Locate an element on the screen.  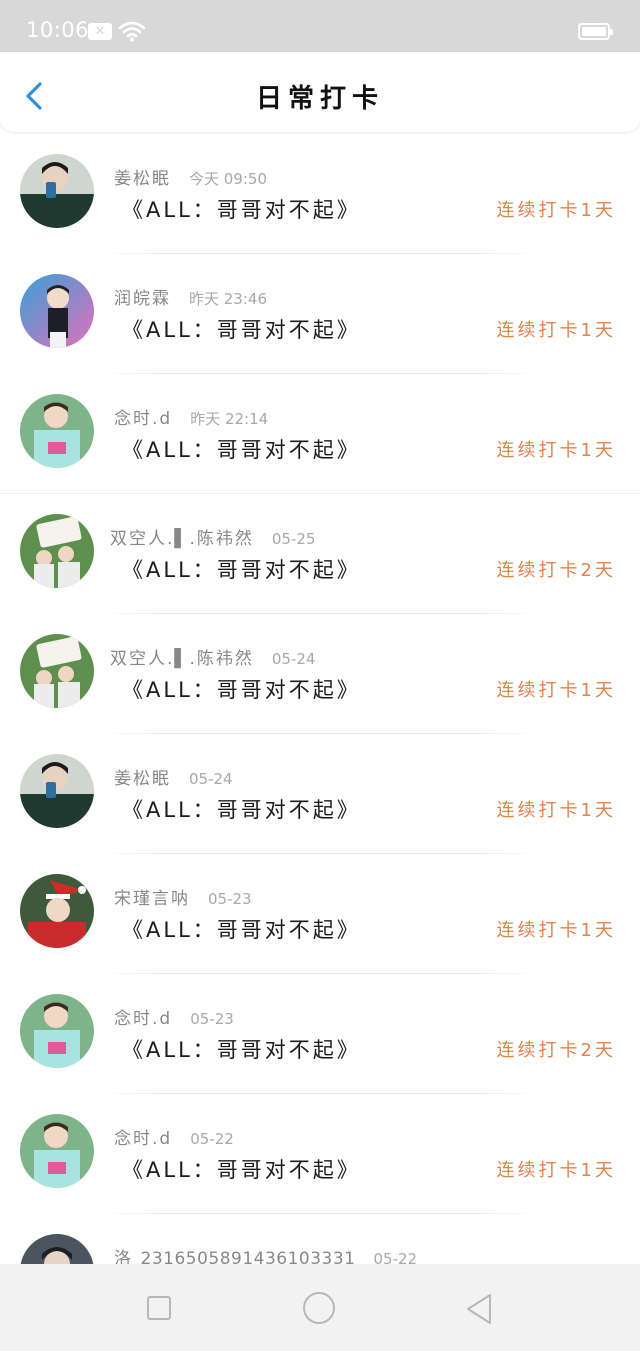
user-meta: 念时.d 昨天 22:14 is located at coordinates (191, 416).